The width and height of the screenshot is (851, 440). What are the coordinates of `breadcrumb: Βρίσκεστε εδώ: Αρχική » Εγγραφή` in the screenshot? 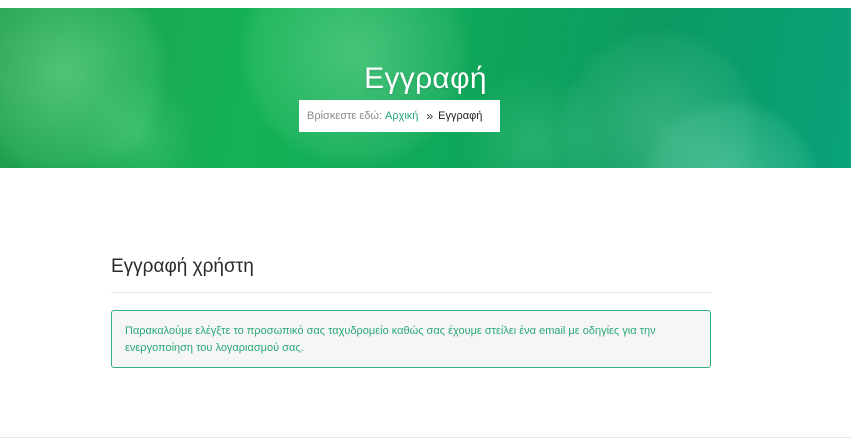 It's located at (399, 116).